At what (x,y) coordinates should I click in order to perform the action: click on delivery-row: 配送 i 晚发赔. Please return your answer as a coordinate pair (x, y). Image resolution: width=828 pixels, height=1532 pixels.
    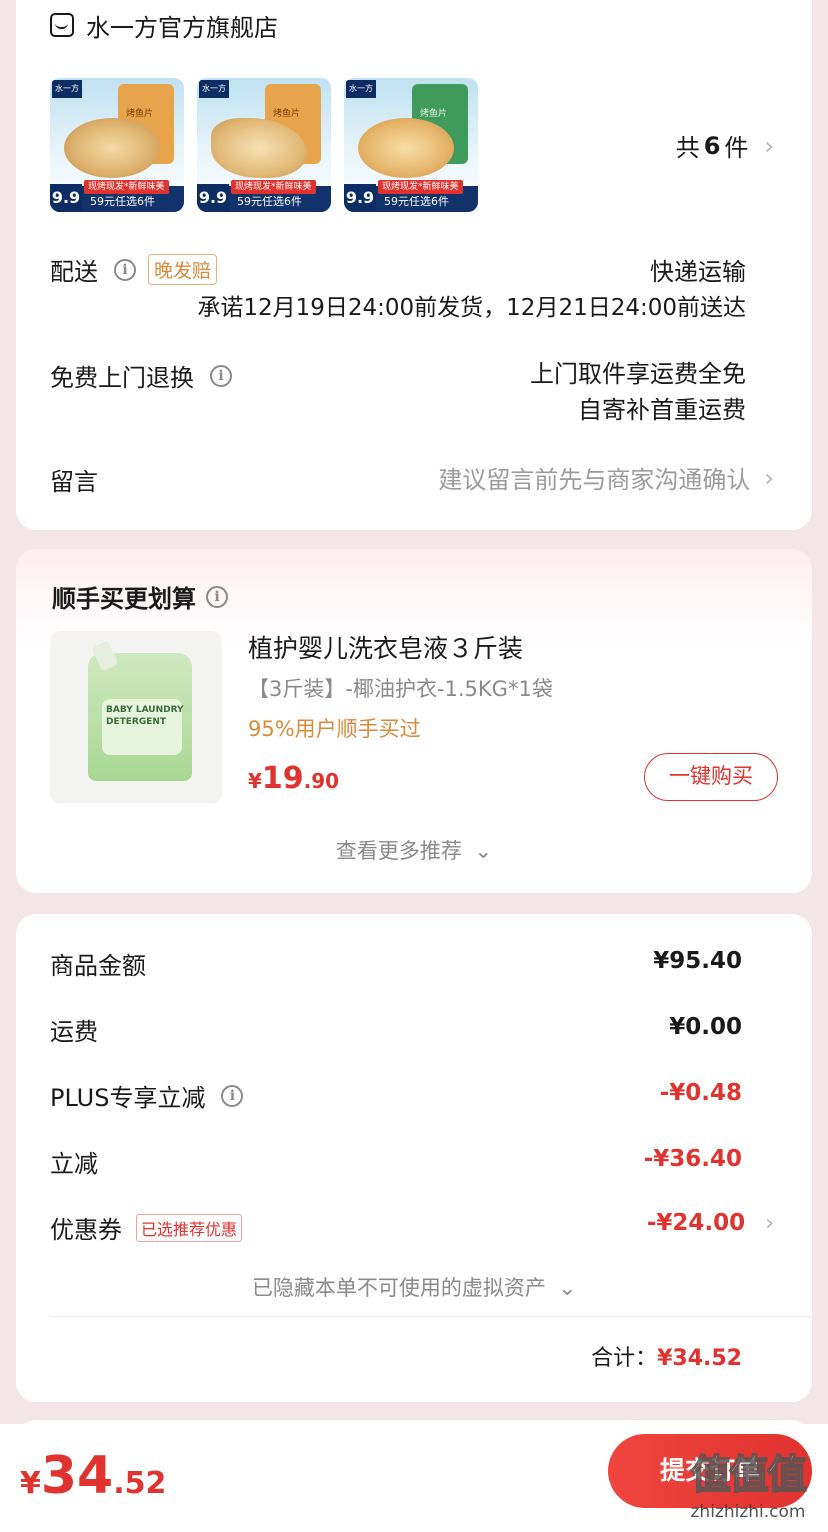
    Looking at the image, I should click on (134, 269).